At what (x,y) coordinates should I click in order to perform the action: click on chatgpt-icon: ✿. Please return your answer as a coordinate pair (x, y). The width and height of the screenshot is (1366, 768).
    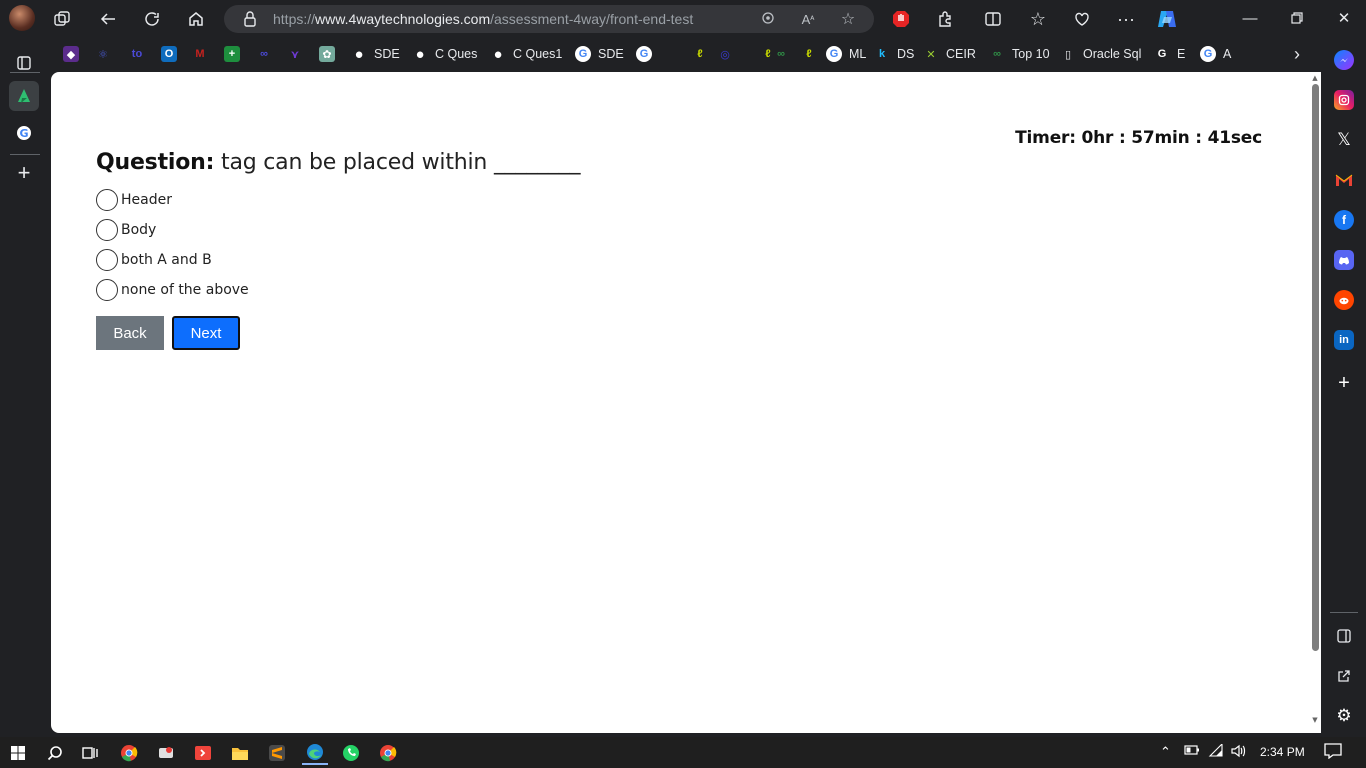
    Looking at the image, I should click on (327, 54).